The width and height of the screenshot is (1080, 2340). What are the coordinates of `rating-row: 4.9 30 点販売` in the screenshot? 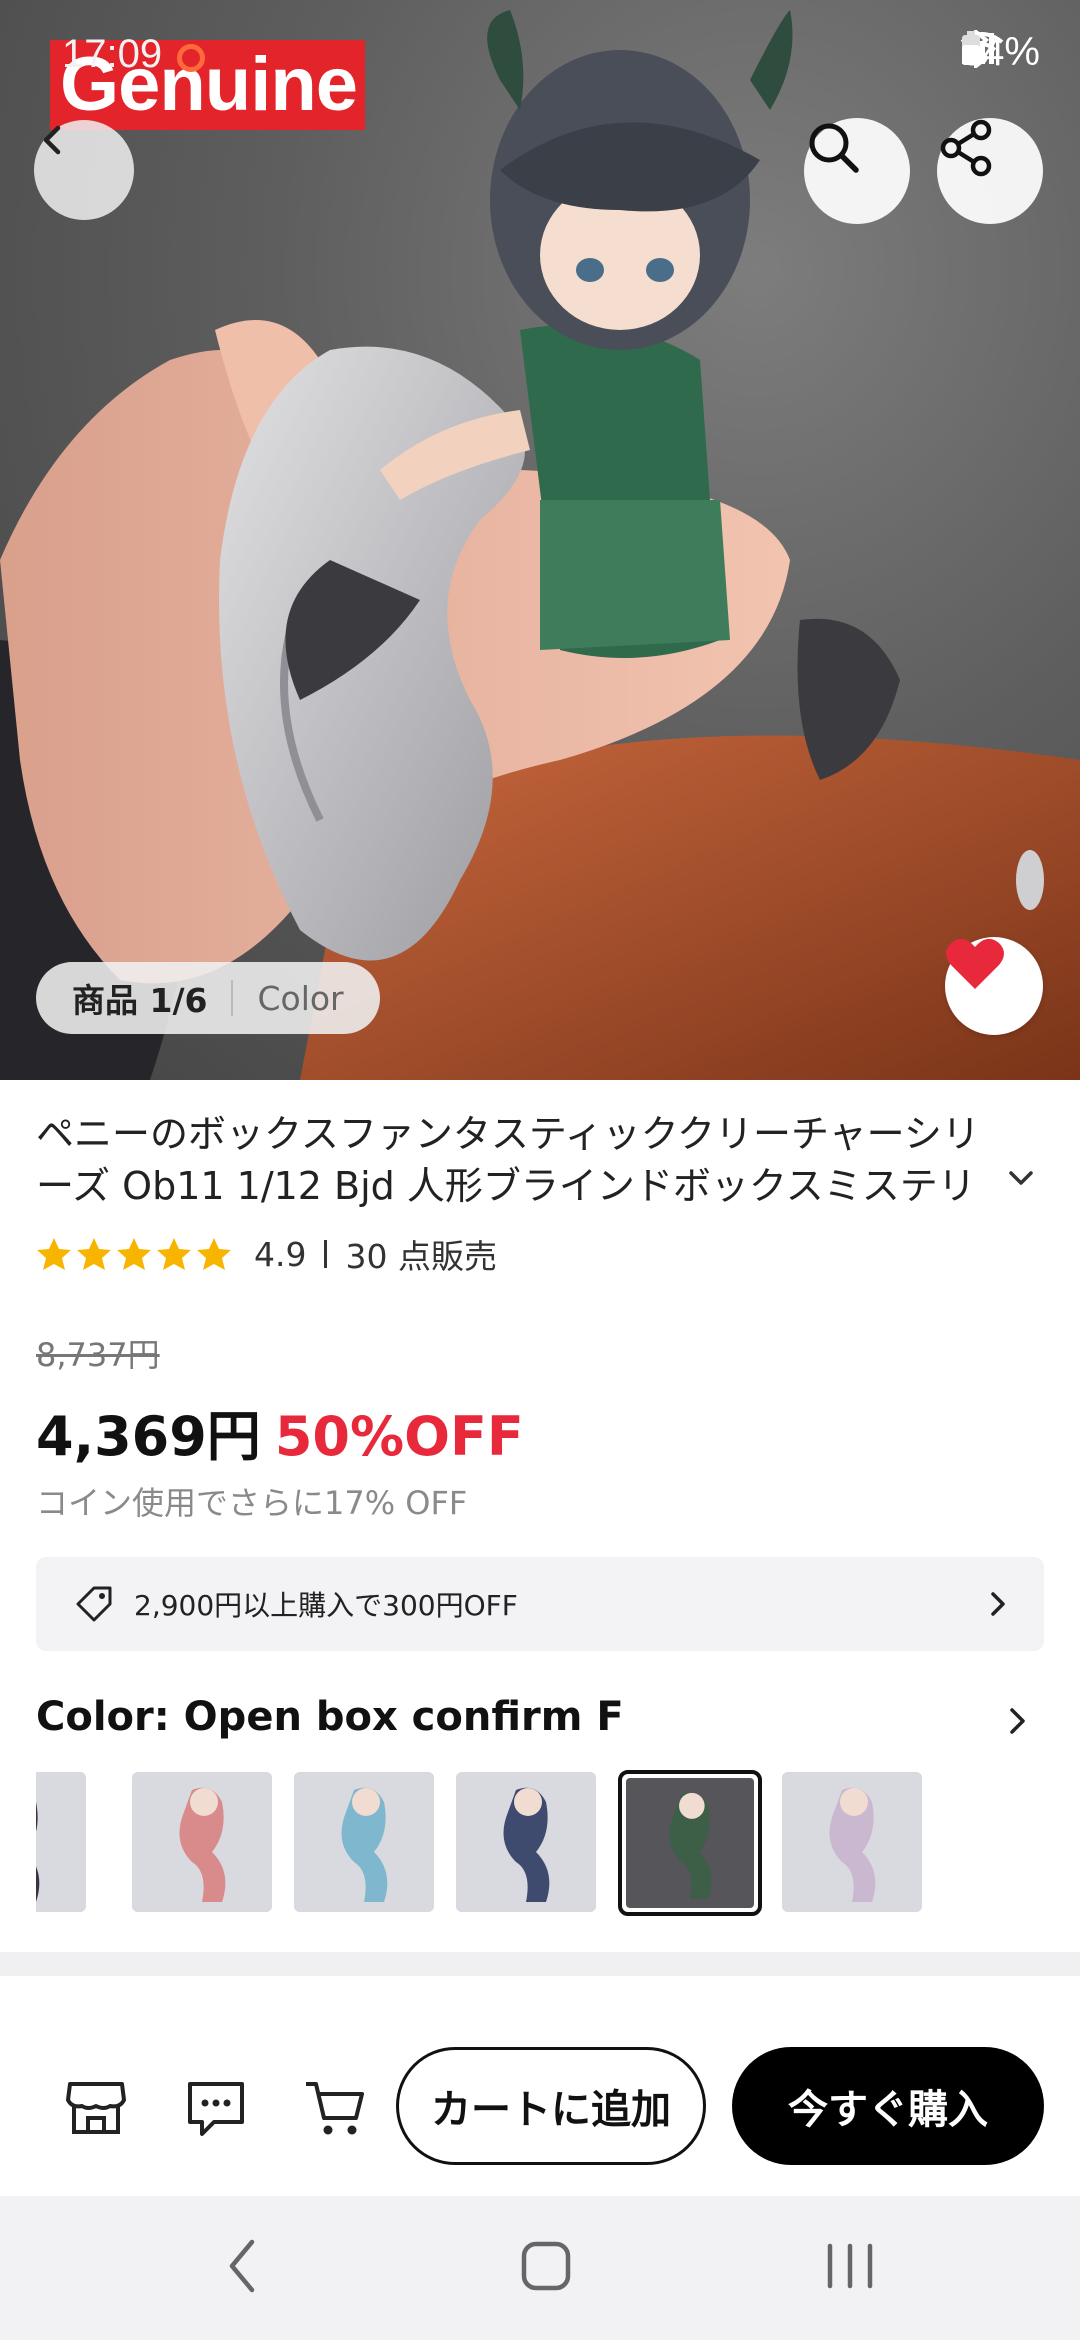 It's located at (266, 1254).